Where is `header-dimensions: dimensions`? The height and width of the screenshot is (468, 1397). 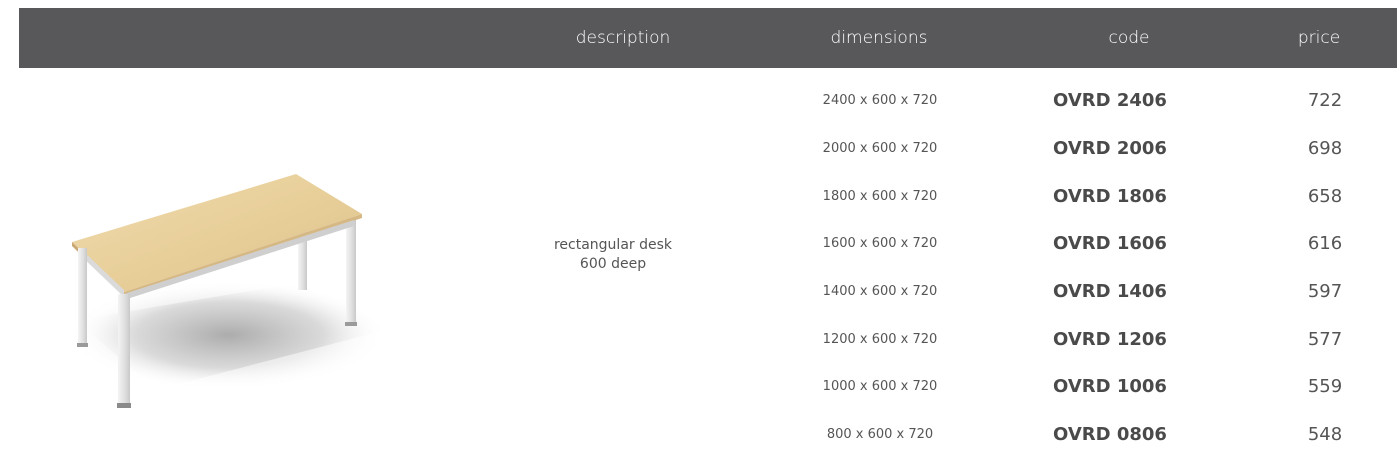 header-dimensions: dimensions is located at coordinates (879, 38).